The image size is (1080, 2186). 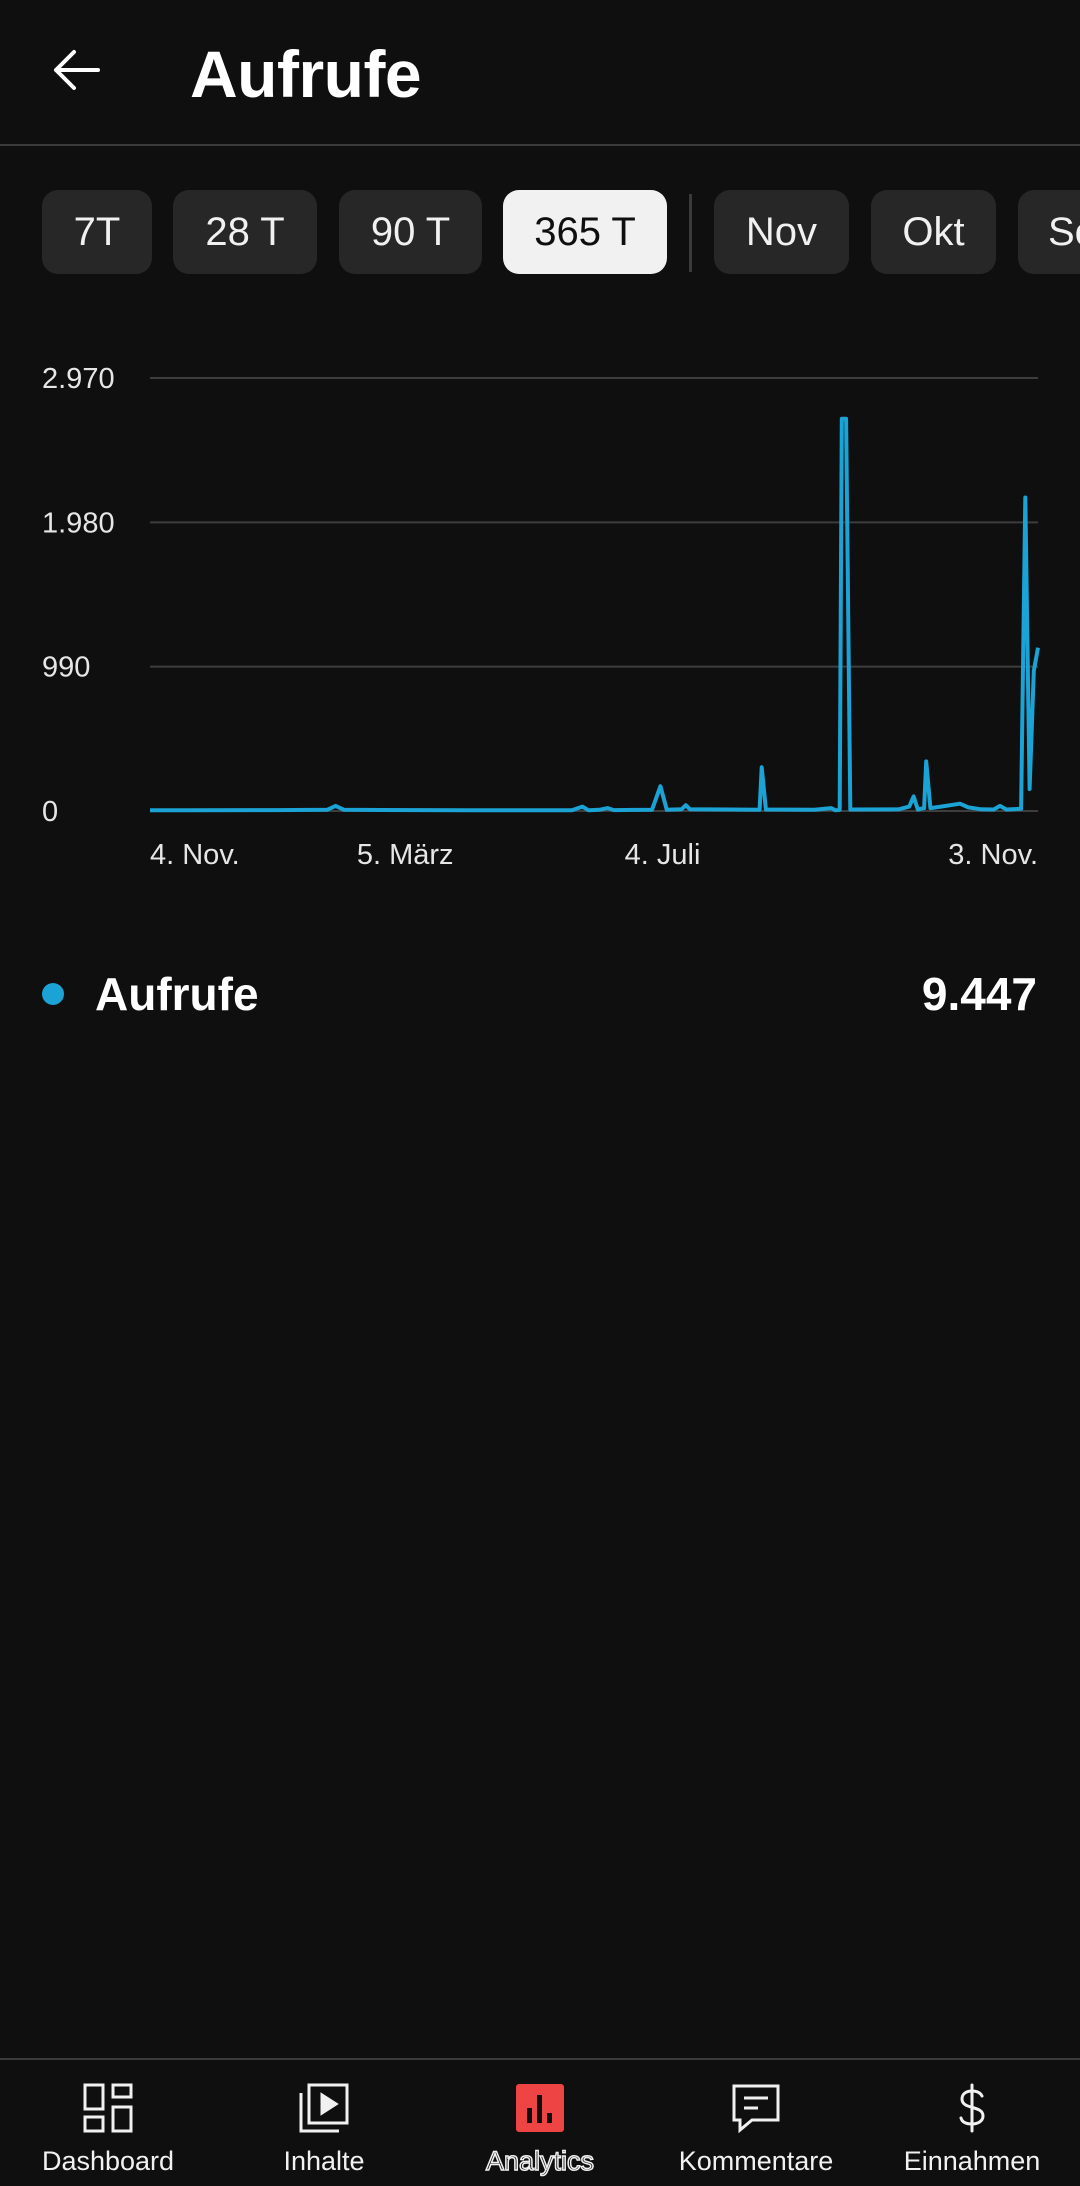 I want to click on legend-dot, so click(x=53, y=994).